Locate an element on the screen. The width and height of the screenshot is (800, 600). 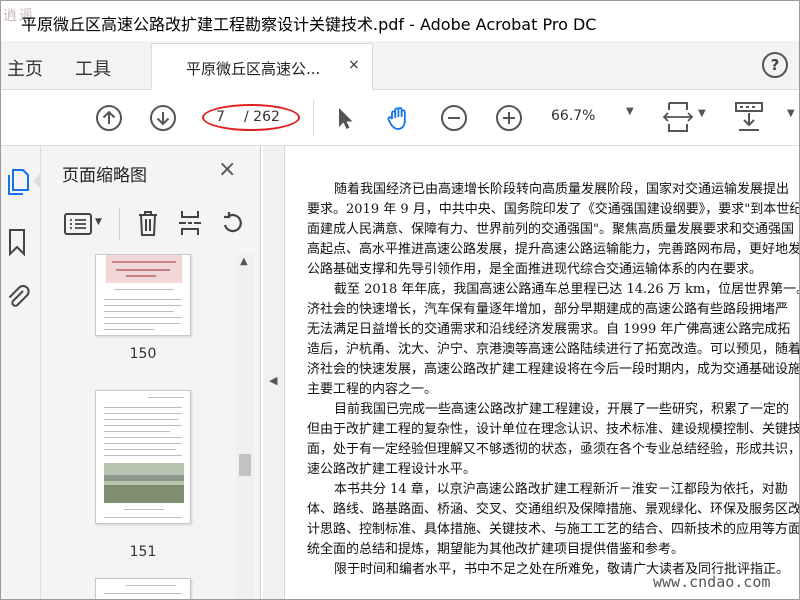
toolbar: 7 / 262 66.7% ▼ ▼ ▼ is located at coordinates (400, 118).